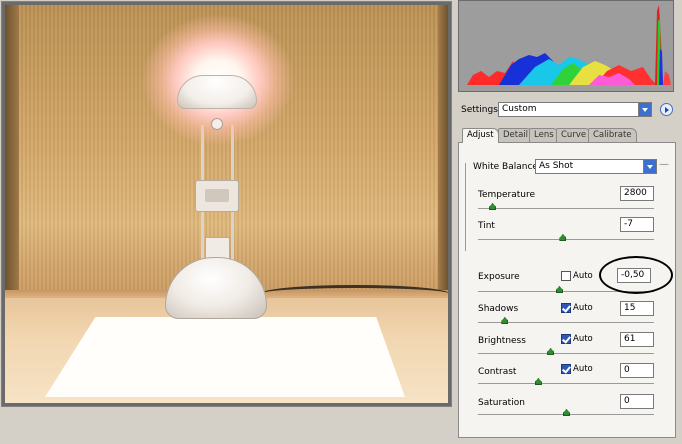 The width and height of the screenshot is (682, 444). Describe the element at coordinates (583, 276) in the screenshot. I see `exposure-auto-label: Auto` at that location.